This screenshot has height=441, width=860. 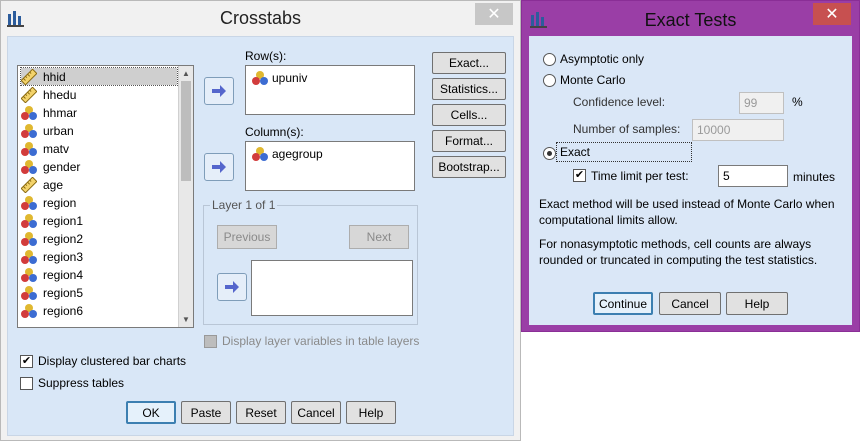 What do you see at coordinates (761, 103) in the screenshot?
I see `confidence-field: 99` at bounding box center [761, 103].